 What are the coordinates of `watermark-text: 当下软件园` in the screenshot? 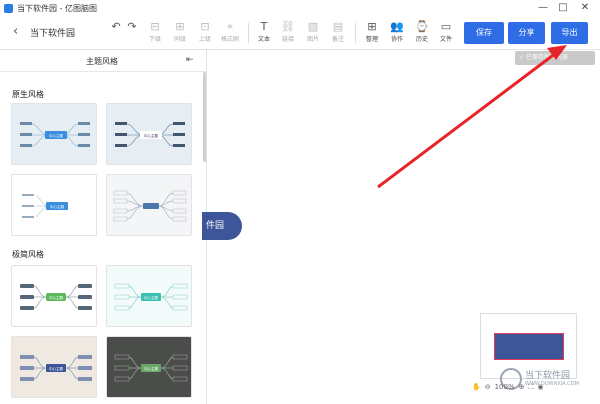 It's located at (548, 376).